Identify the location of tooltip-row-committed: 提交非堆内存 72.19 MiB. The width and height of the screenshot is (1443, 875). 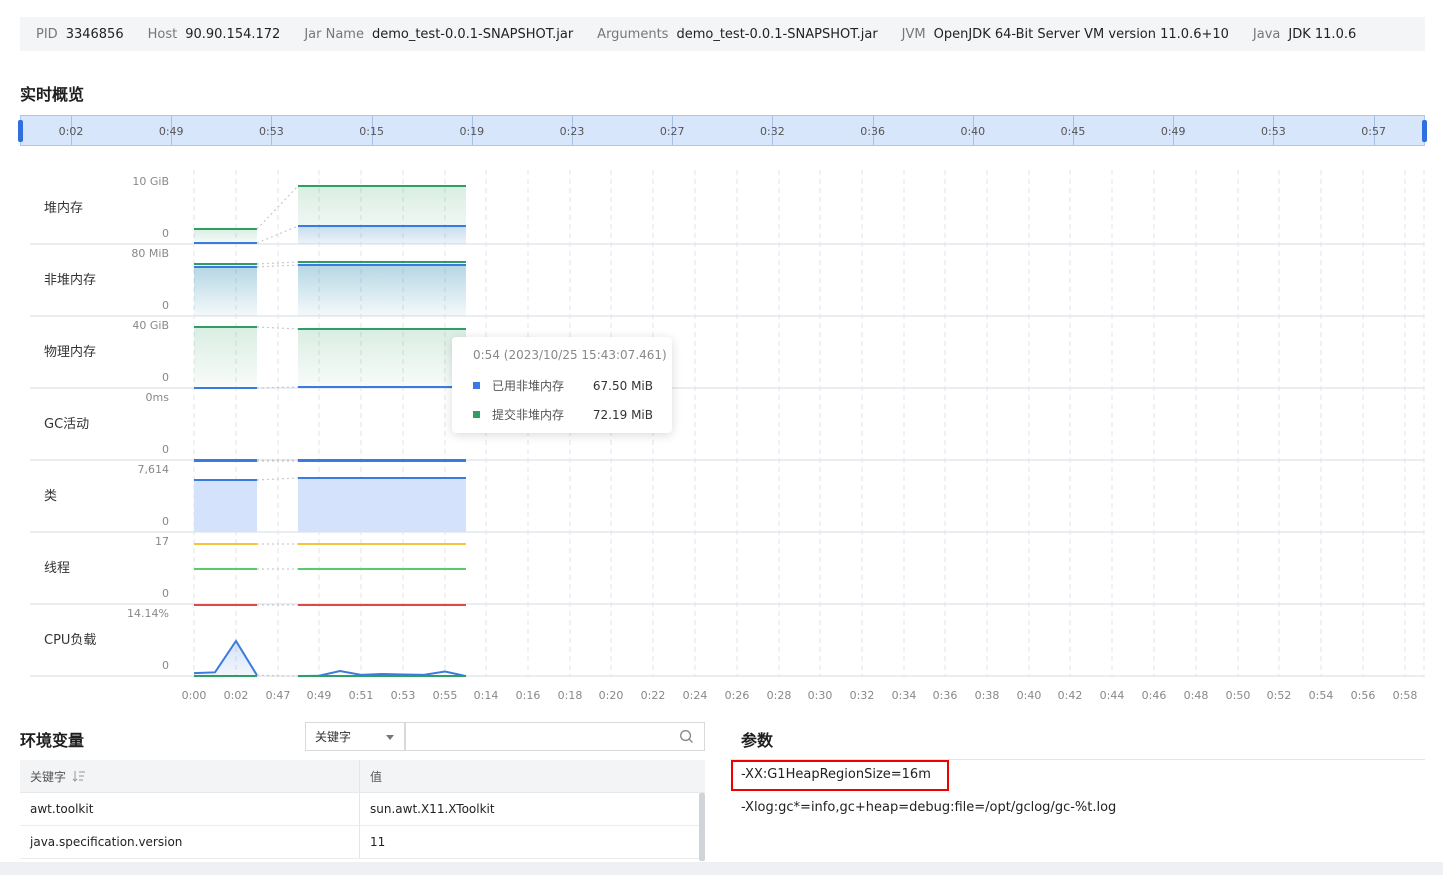
(563, 414).